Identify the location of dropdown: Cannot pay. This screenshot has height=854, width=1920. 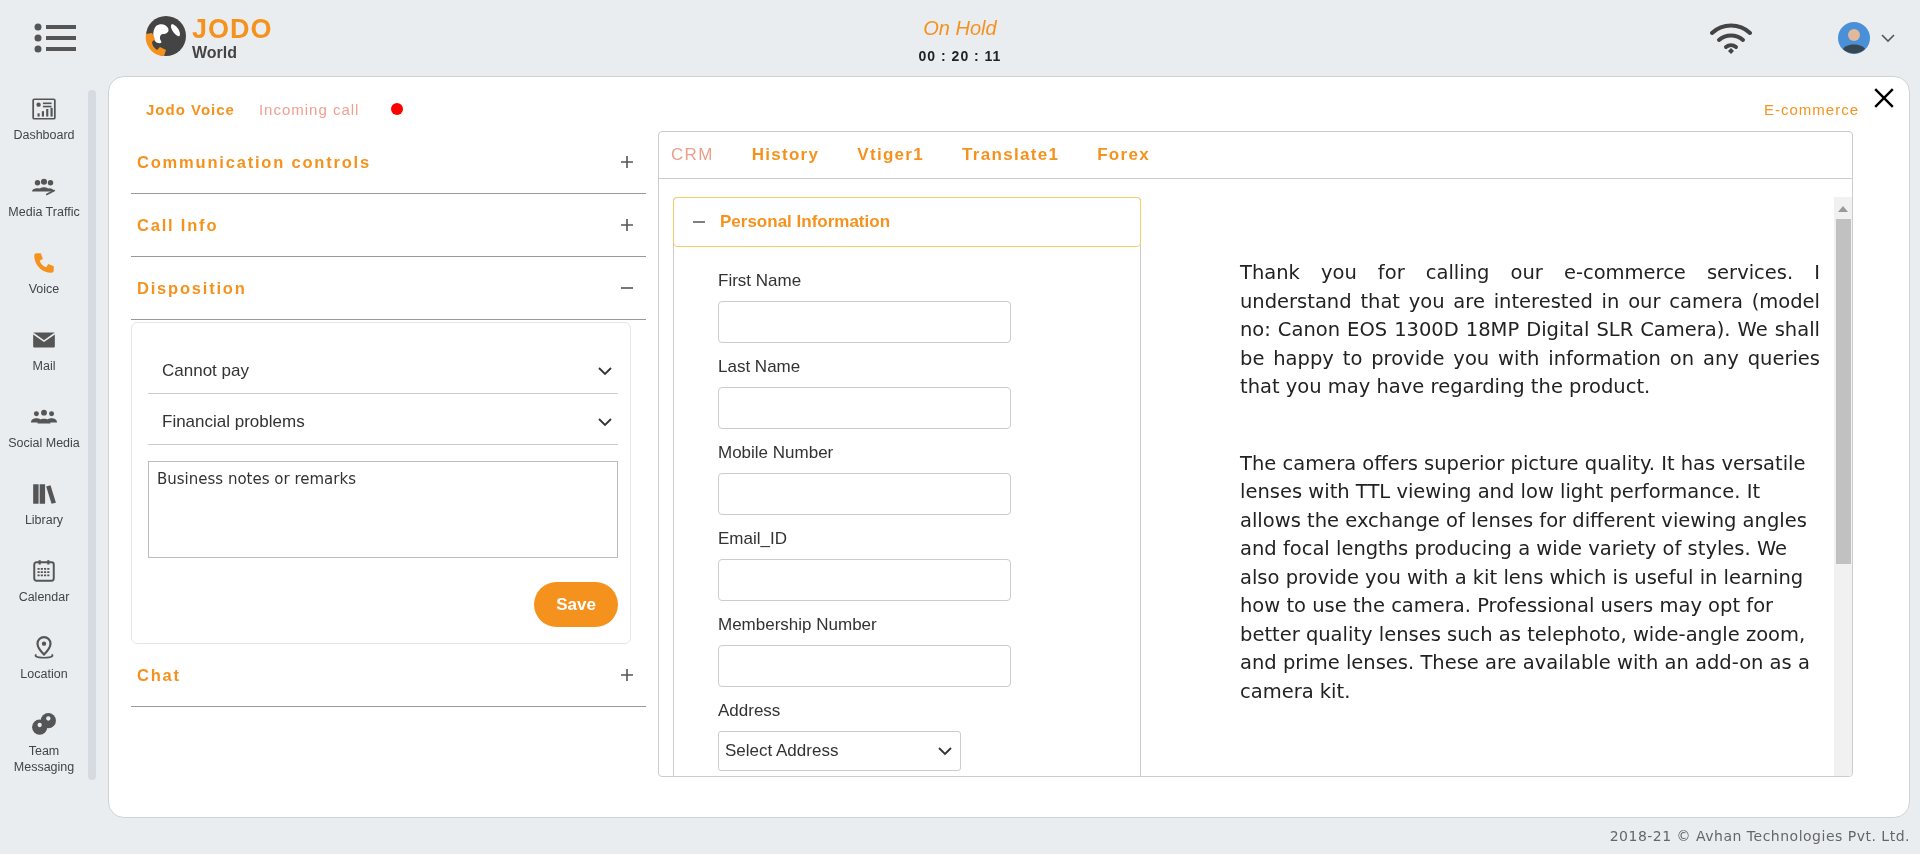
(383, 371).